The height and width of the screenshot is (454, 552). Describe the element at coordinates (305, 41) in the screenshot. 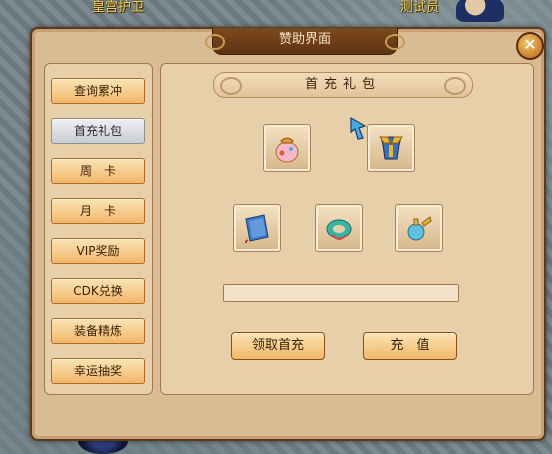

I see `window-title: 赞助界面` at that location.